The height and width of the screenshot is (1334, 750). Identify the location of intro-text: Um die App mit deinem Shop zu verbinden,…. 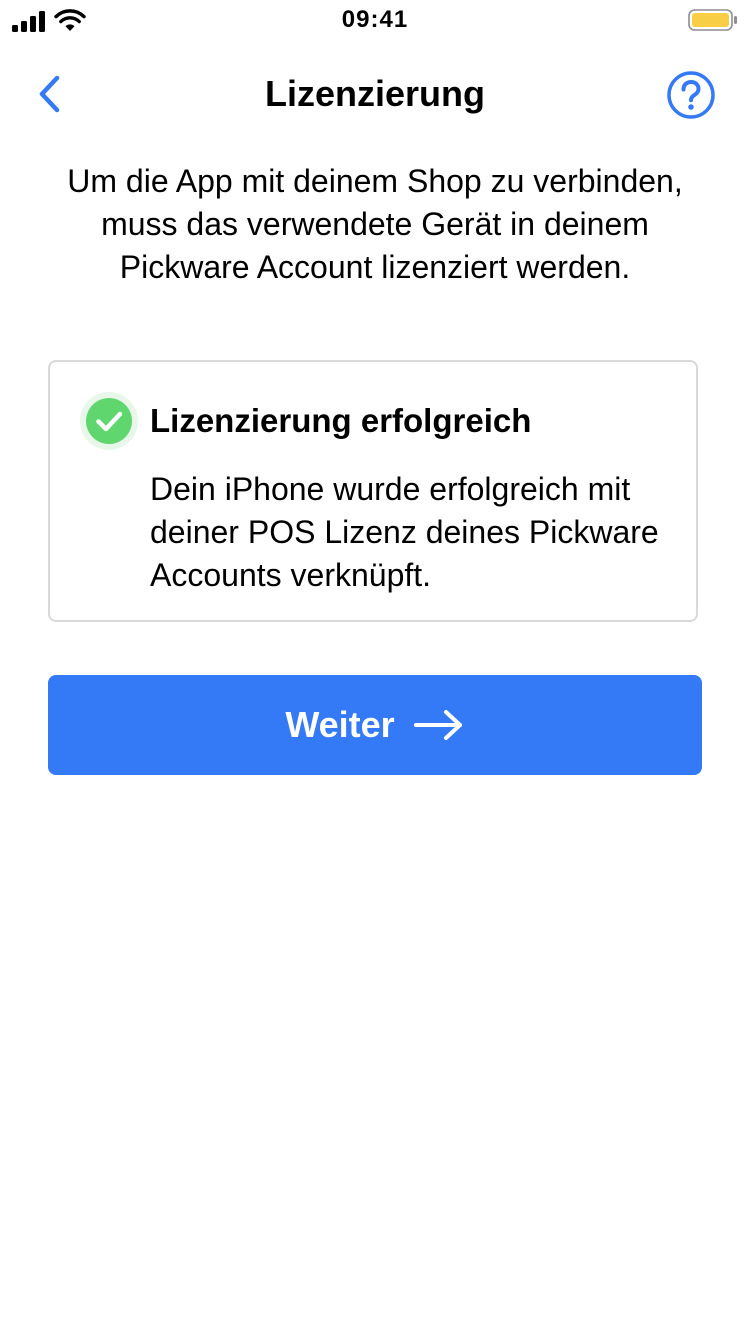
(375, 224).